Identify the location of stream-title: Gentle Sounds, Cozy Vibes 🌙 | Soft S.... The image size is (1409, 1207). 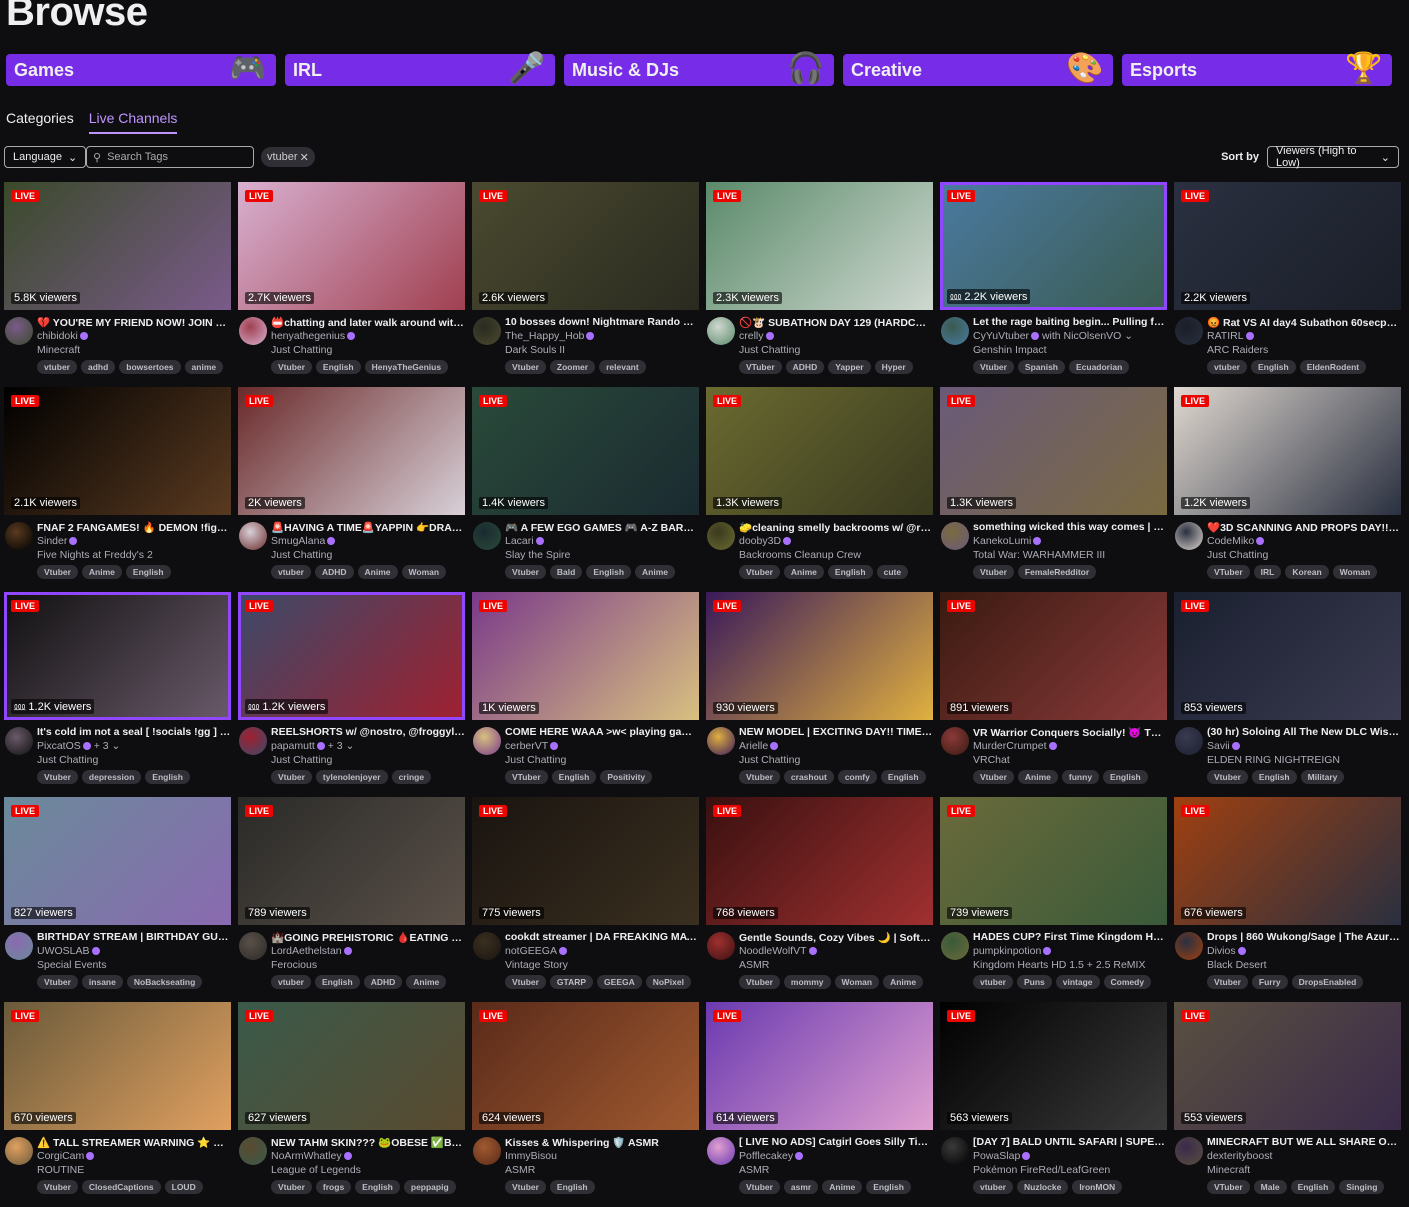
(836, 937).